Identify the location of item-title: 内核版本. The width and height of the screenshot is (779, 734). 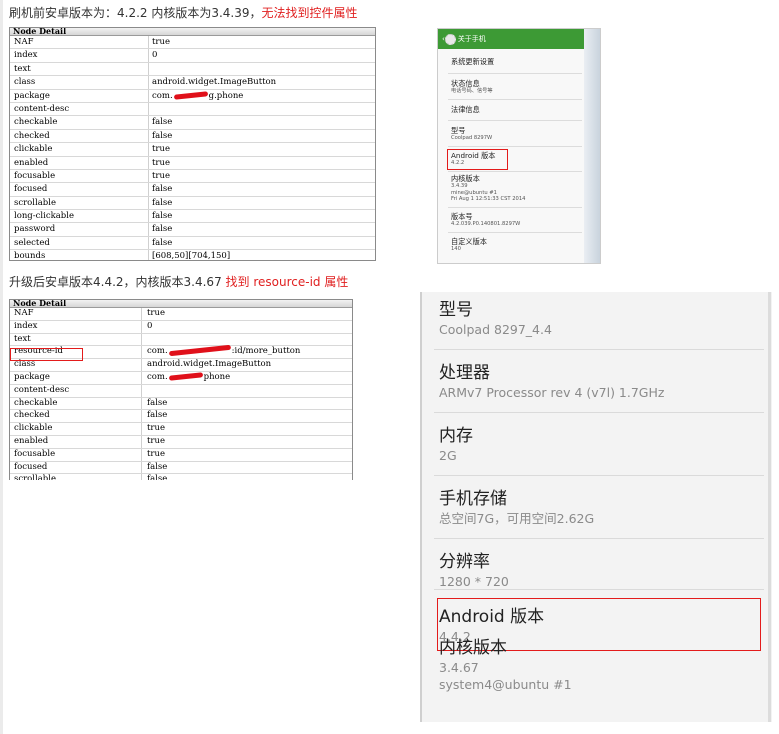
(473, 648).